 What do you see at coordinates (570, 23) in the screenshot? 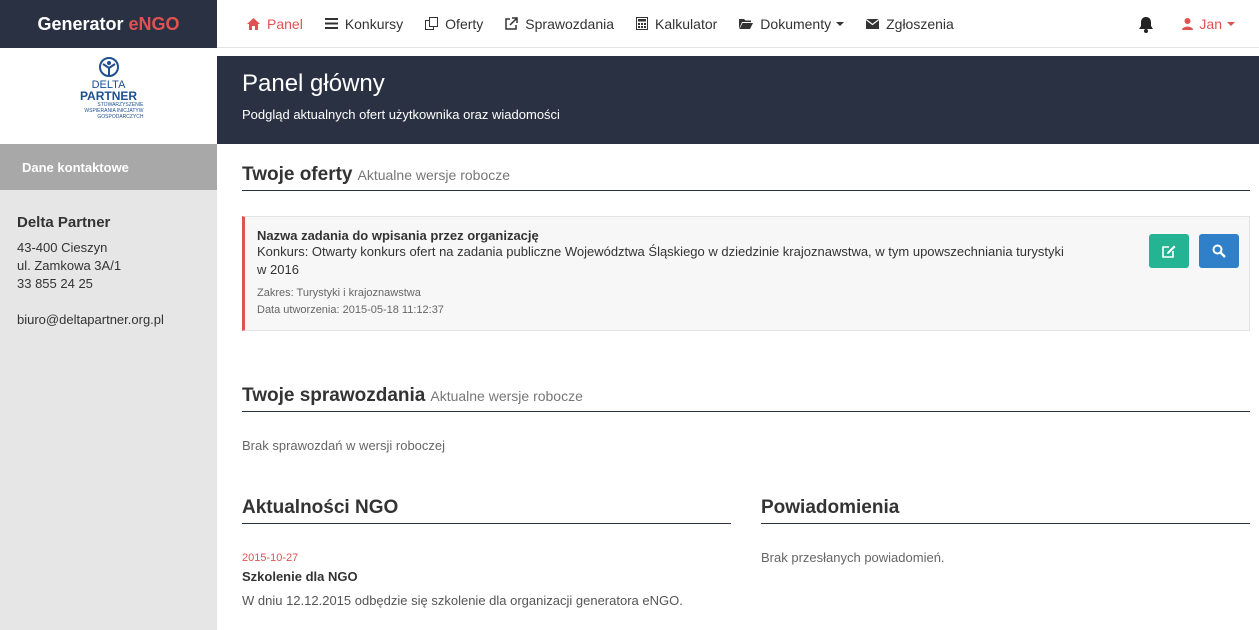
I see `nav-sprawozdania-label: Sprawozdania` at bounding box center [570, 23].